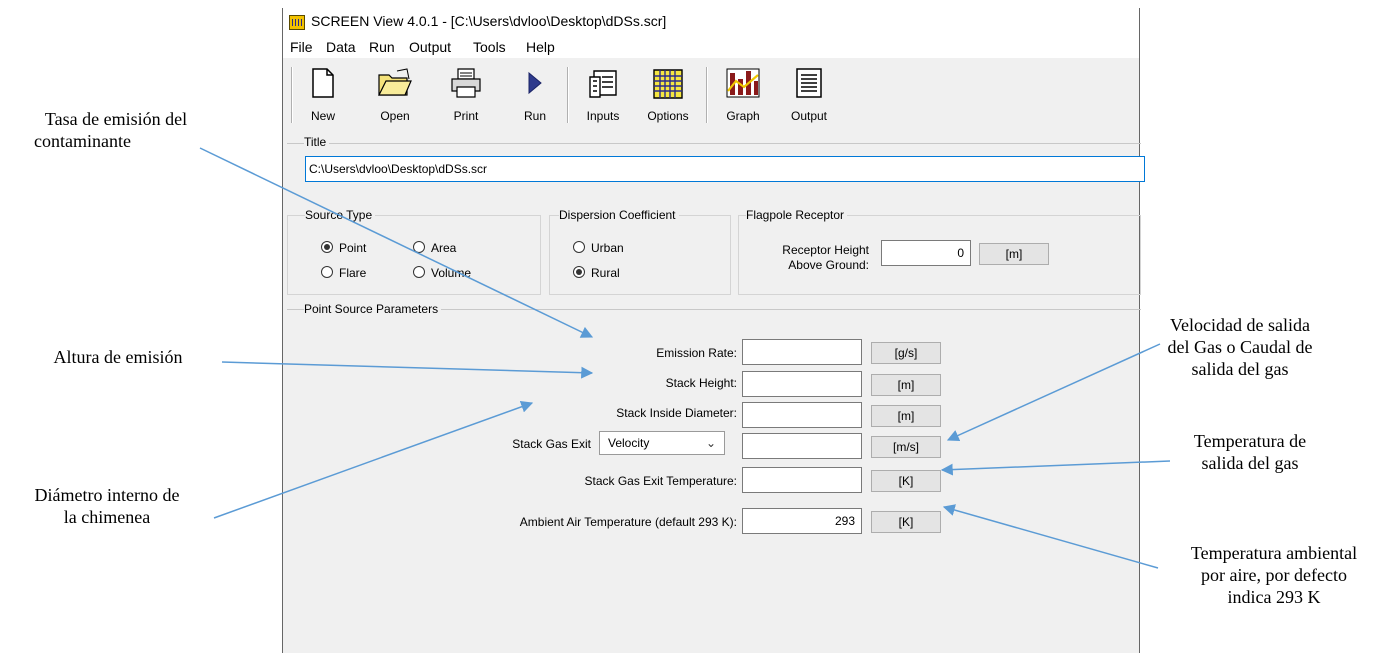 This screenshot has height=653, width=1398. Describe the element at coordinates (407, 370) in the screenshot. I see `arrow-stack-height` at that location.